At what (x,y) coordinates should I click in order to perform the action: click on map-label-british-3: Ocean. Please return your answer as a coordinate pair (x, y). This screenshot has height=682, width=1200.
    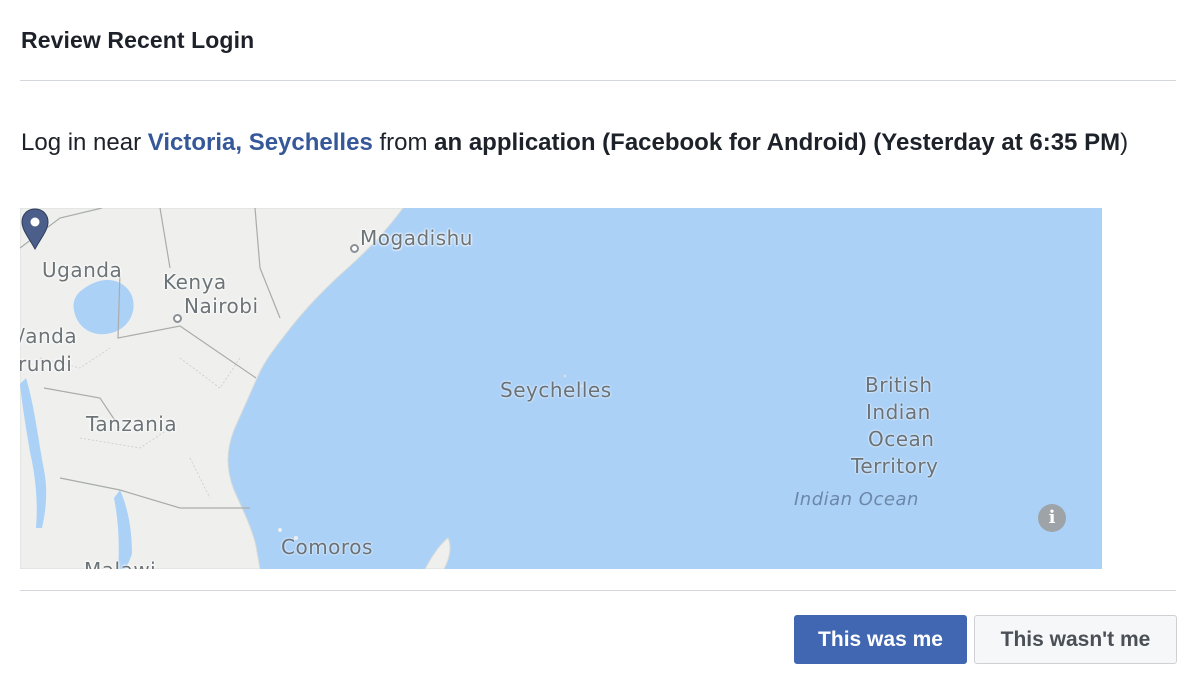
    Looking at the image, I should click on (901, 439).